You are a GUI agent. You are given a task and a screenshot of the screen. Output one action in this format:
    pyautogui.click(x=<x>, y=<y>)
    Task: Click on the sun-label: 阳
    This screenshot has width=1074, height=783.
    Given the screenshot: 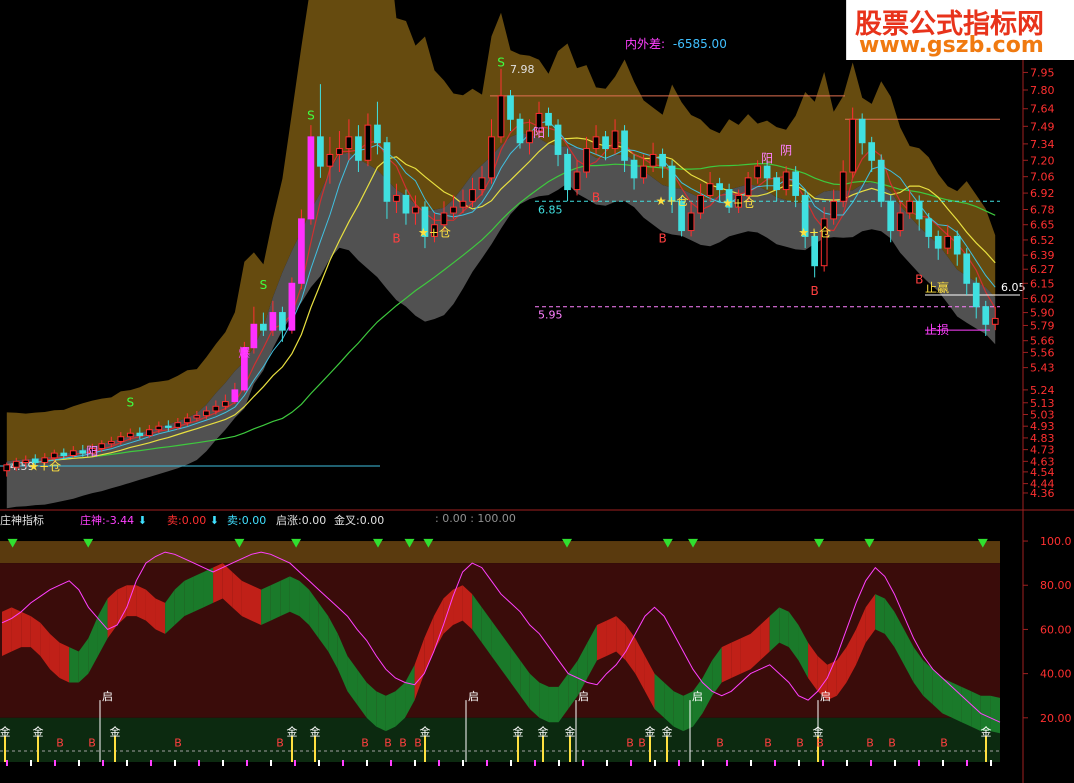 What is the action you would take?
    pyautogui.click(x=767, y=159)
    